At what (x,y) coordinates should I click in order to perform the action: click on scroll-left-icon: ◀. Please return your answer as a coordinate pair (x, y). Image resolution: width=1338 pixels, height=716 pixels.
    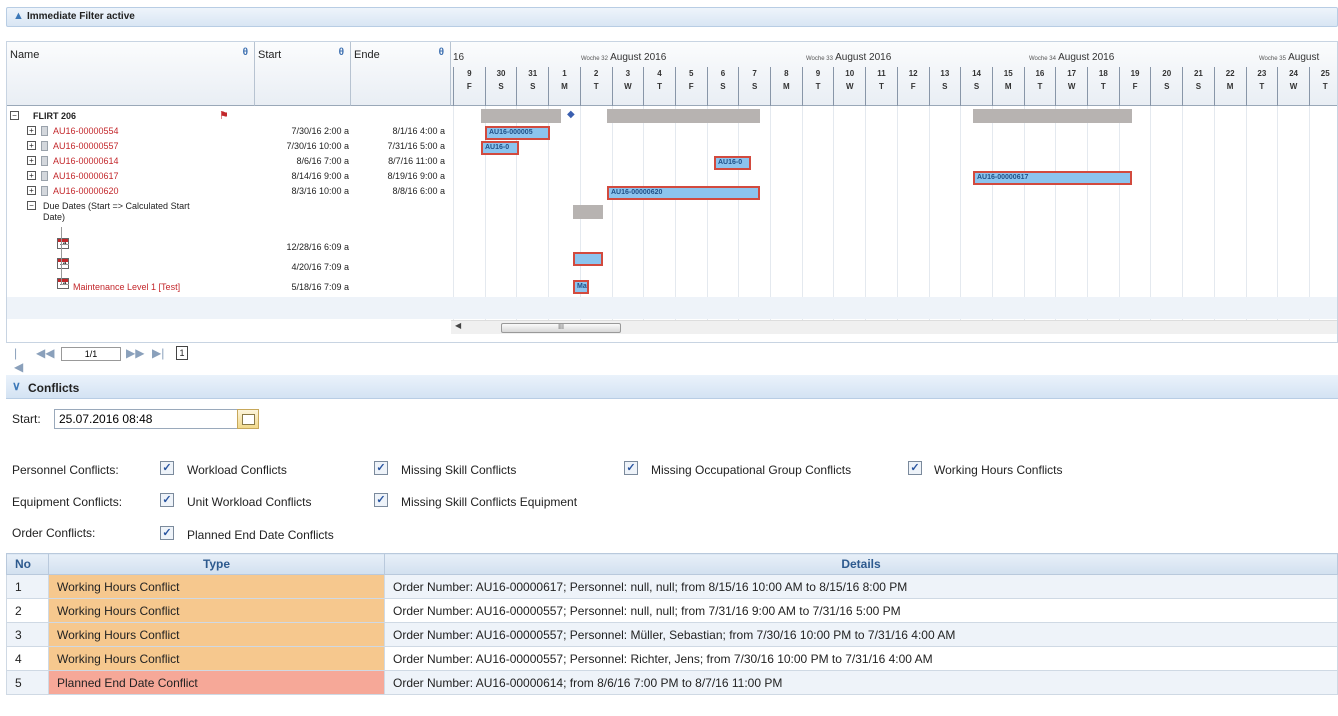
    Looking at the image, I should click on (458, 325).